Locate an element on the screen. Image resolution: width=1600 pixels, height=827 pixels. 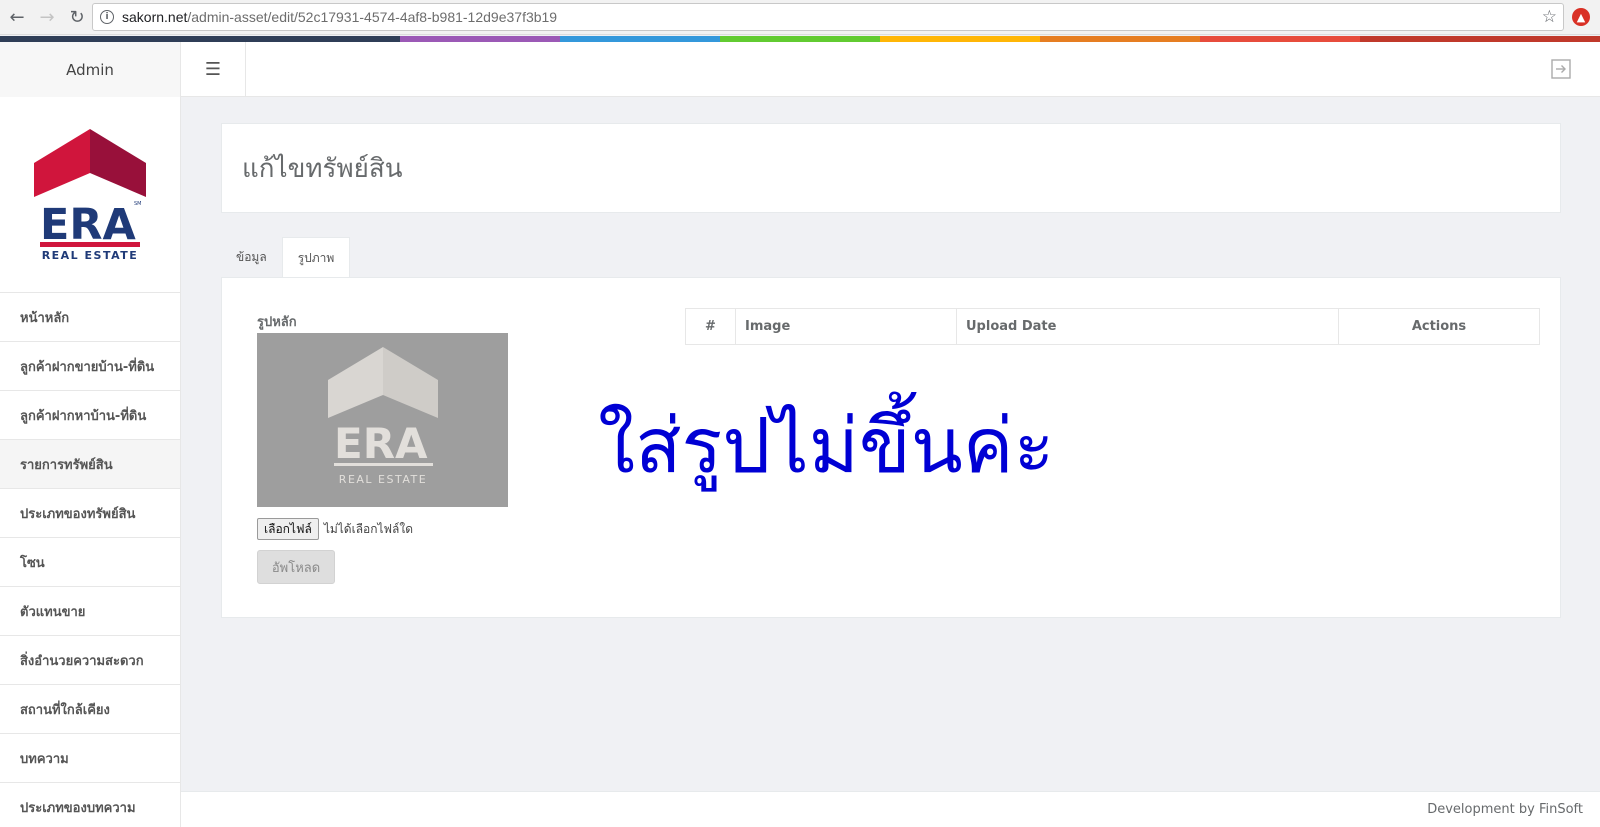
footer-text: Development by FinSoft is located at coordinates (1505, 809).